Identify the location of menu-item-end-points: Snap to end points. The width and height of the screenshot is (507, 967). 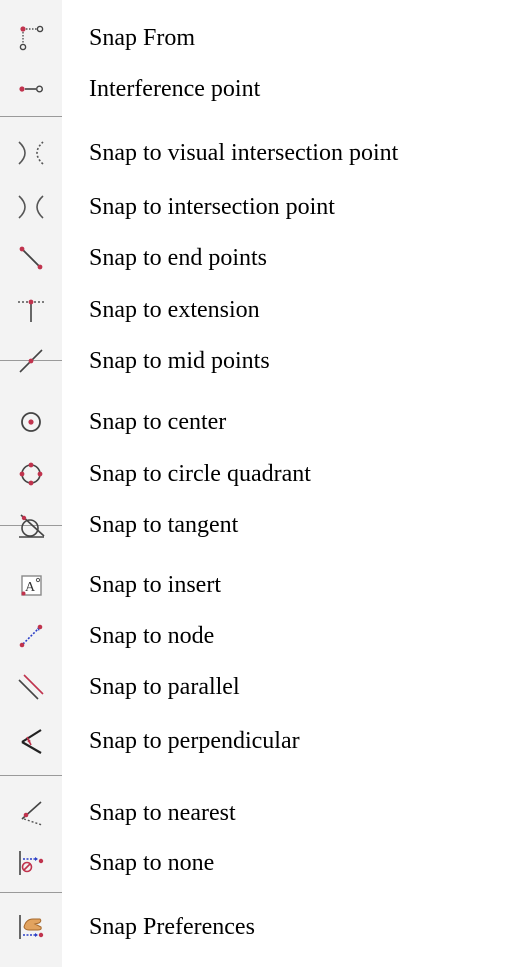
(253, 258).